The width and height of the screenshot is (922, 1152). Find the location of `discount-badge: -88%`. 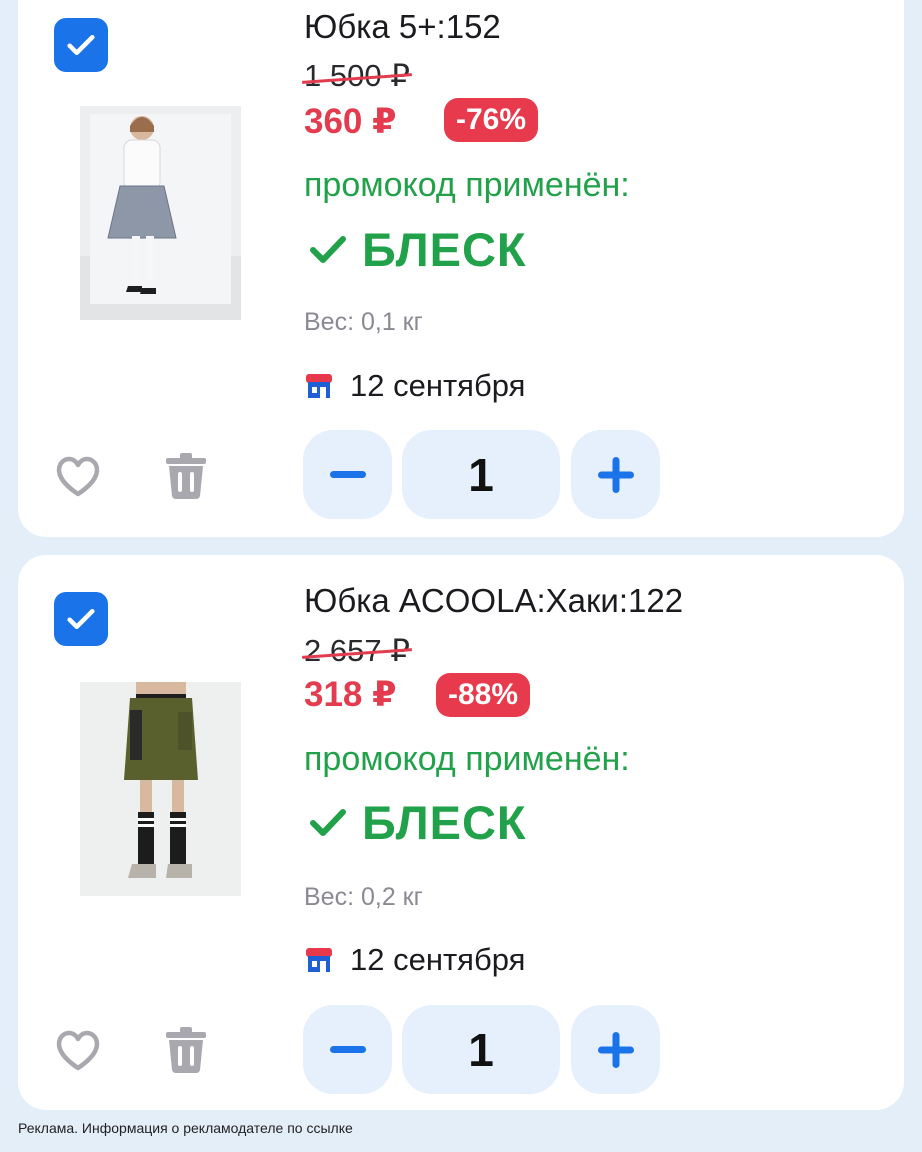

discount-badge: -88% is located at coordinates (483, 695).